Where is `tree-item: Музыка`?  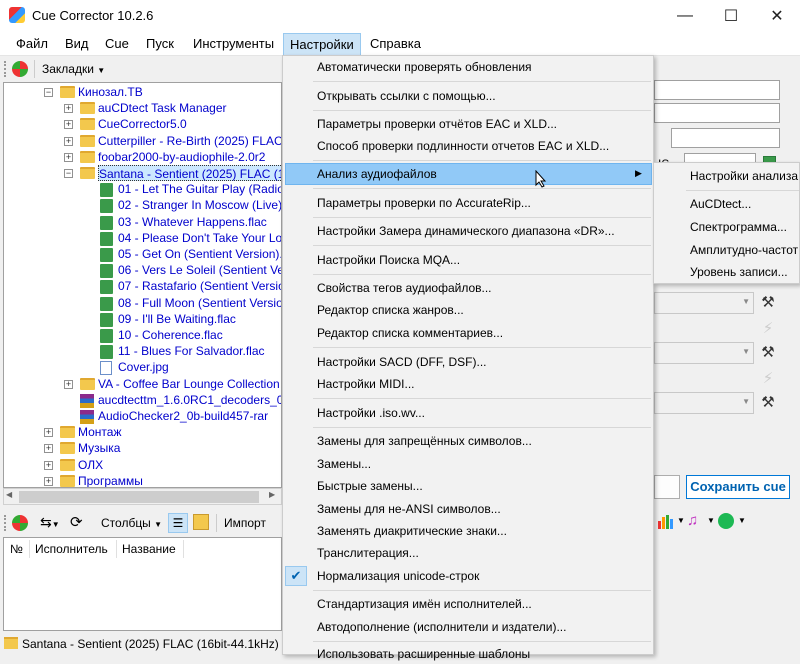 tree-item: Музыка is located at coordinates (99, 448).